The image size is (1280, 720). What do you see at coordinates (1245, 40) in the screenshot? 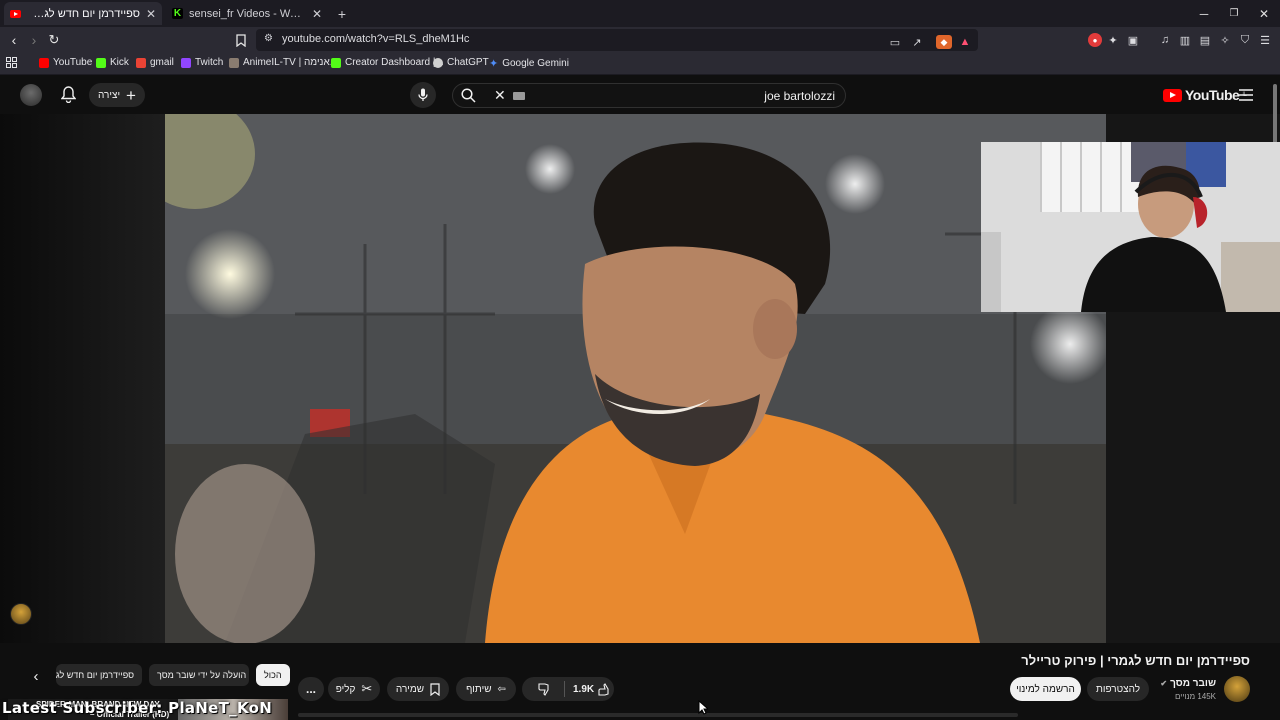
I see `vpn-shield-icon: ⛉` at bounding box center [1245, 40].